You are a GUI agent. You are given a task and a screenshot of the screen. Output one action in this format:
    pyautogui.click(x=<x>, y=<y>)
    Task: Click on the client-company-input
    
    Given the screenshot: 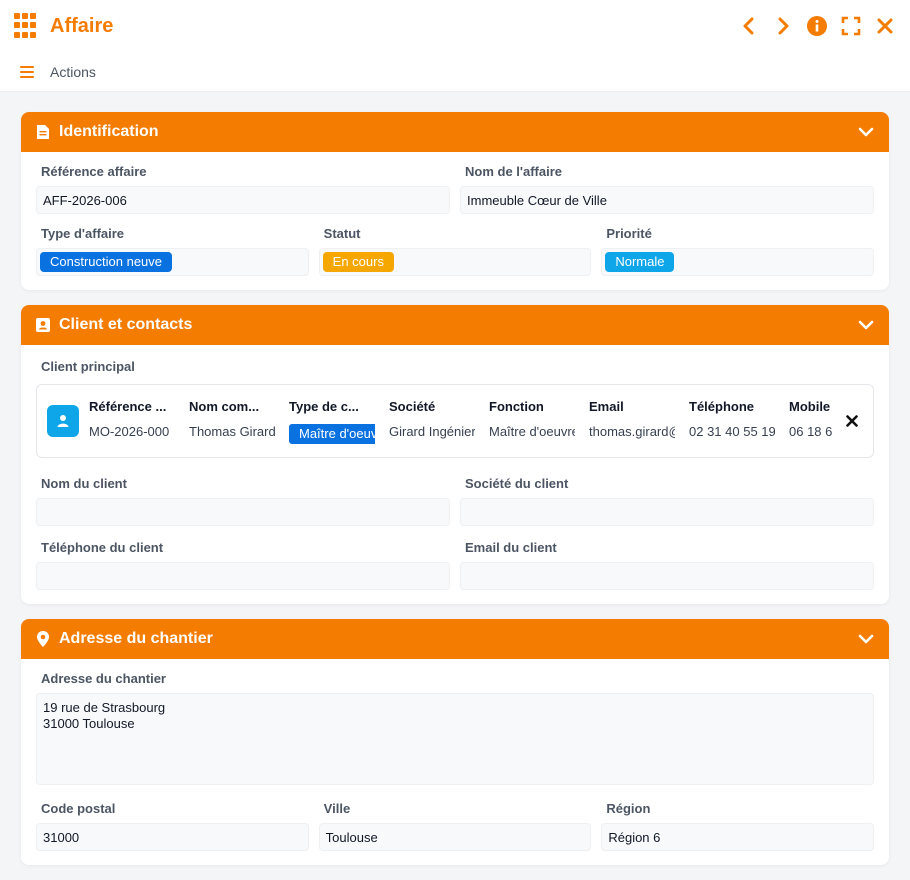 What is the action you would take?
    pyautogui.click(x=667, y=512)
    